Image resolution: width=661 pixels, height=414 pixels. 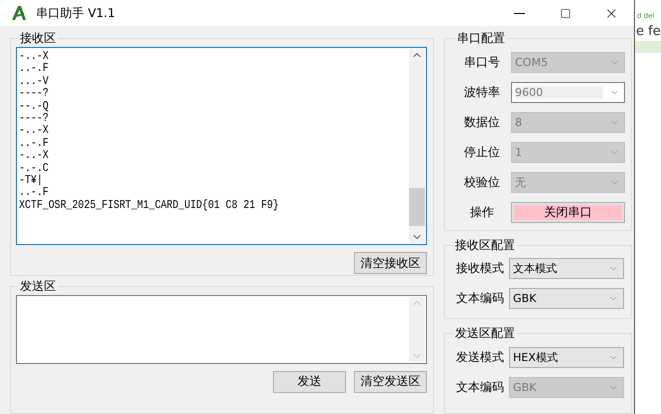 I want to click on scrollbar, so click(x=417, y=146).